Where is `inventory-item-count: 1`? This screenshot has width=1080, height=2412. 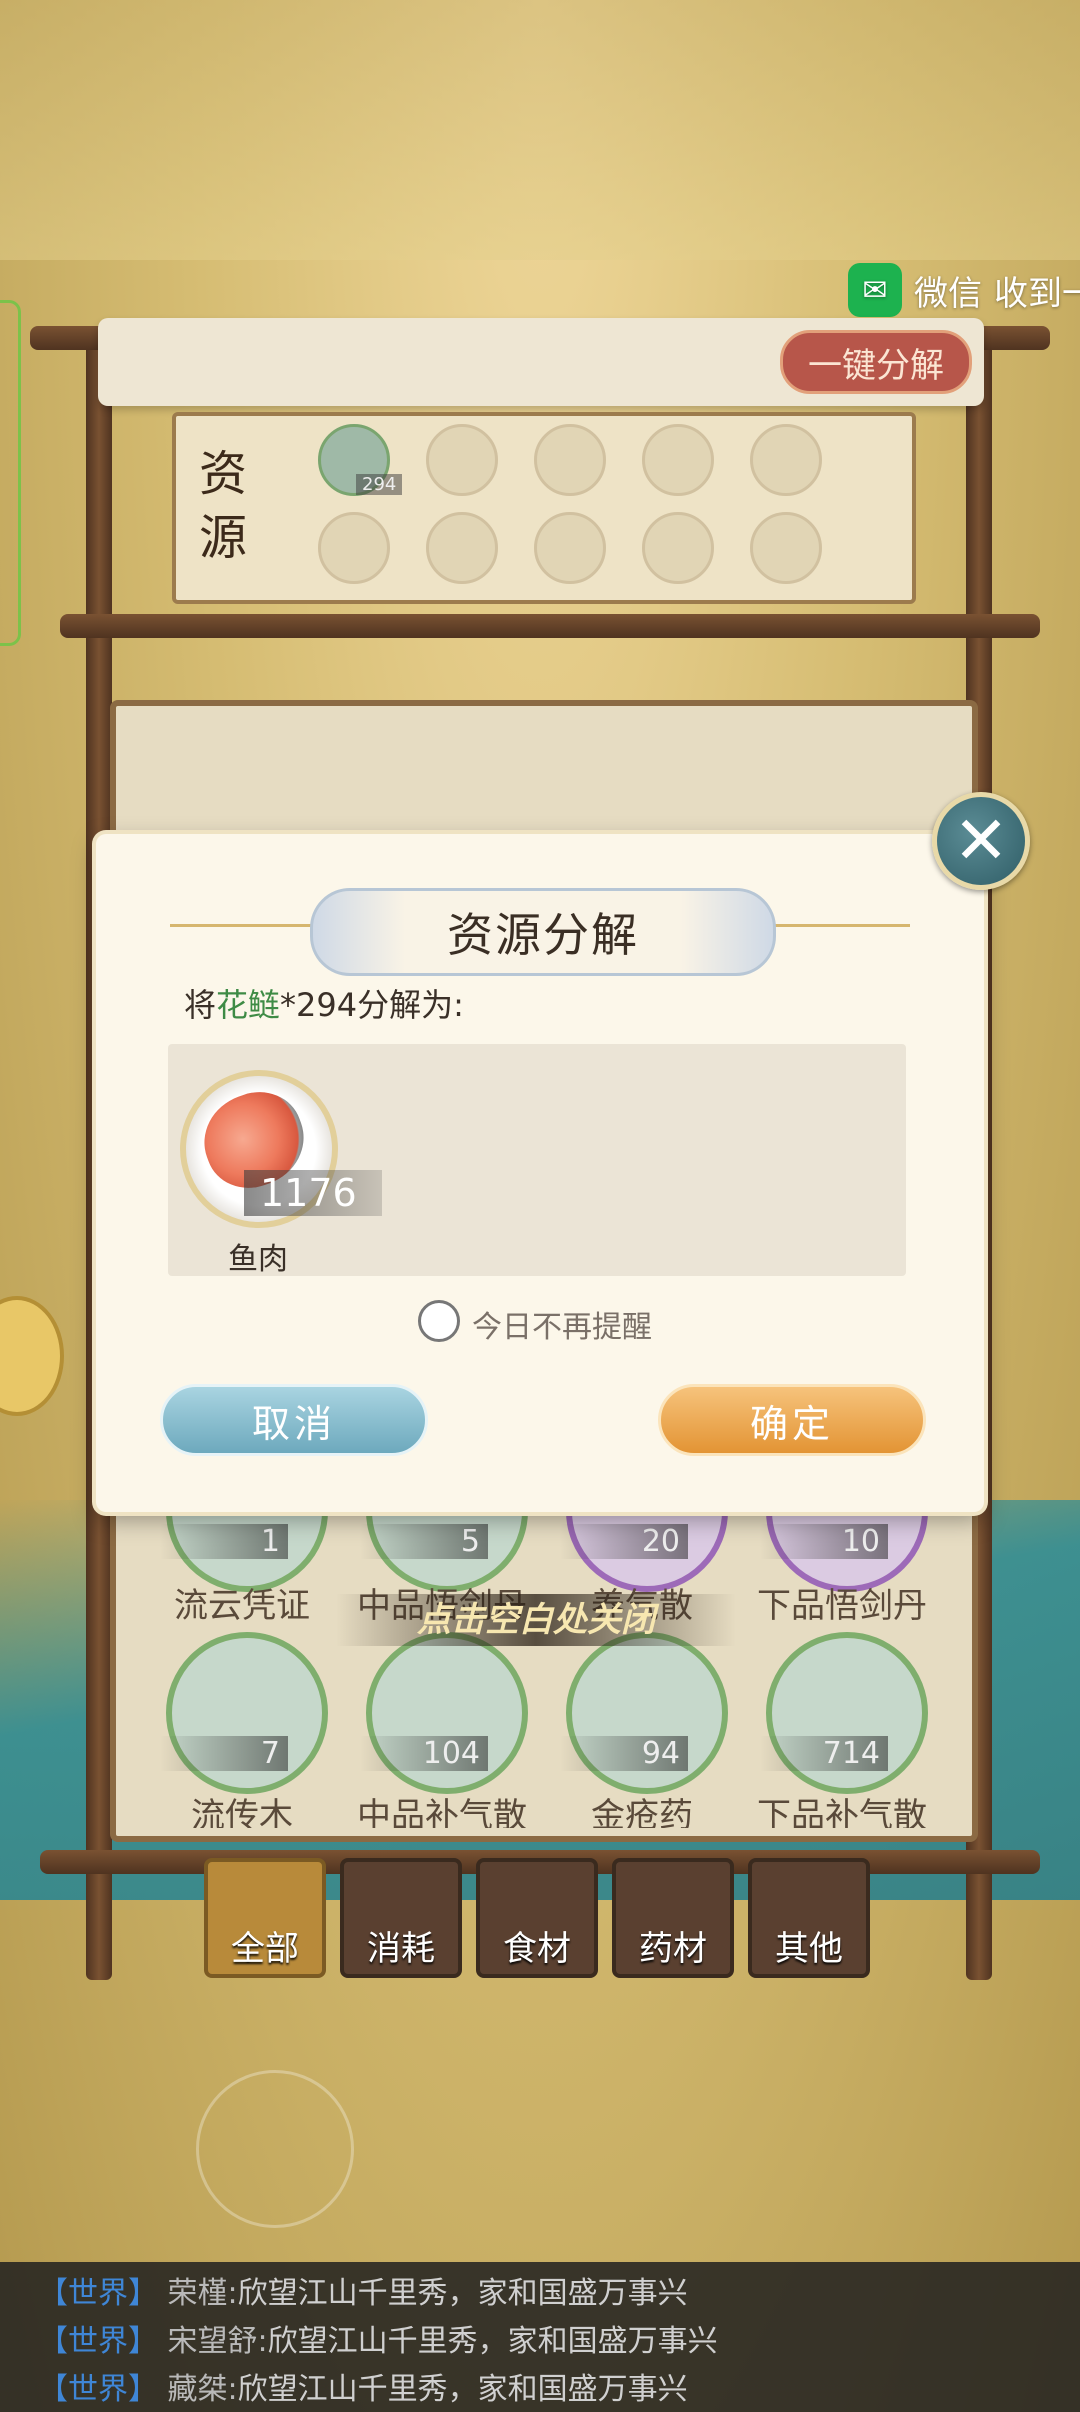 inventory-item-count: 1 is located at coordinates (224, 1541).